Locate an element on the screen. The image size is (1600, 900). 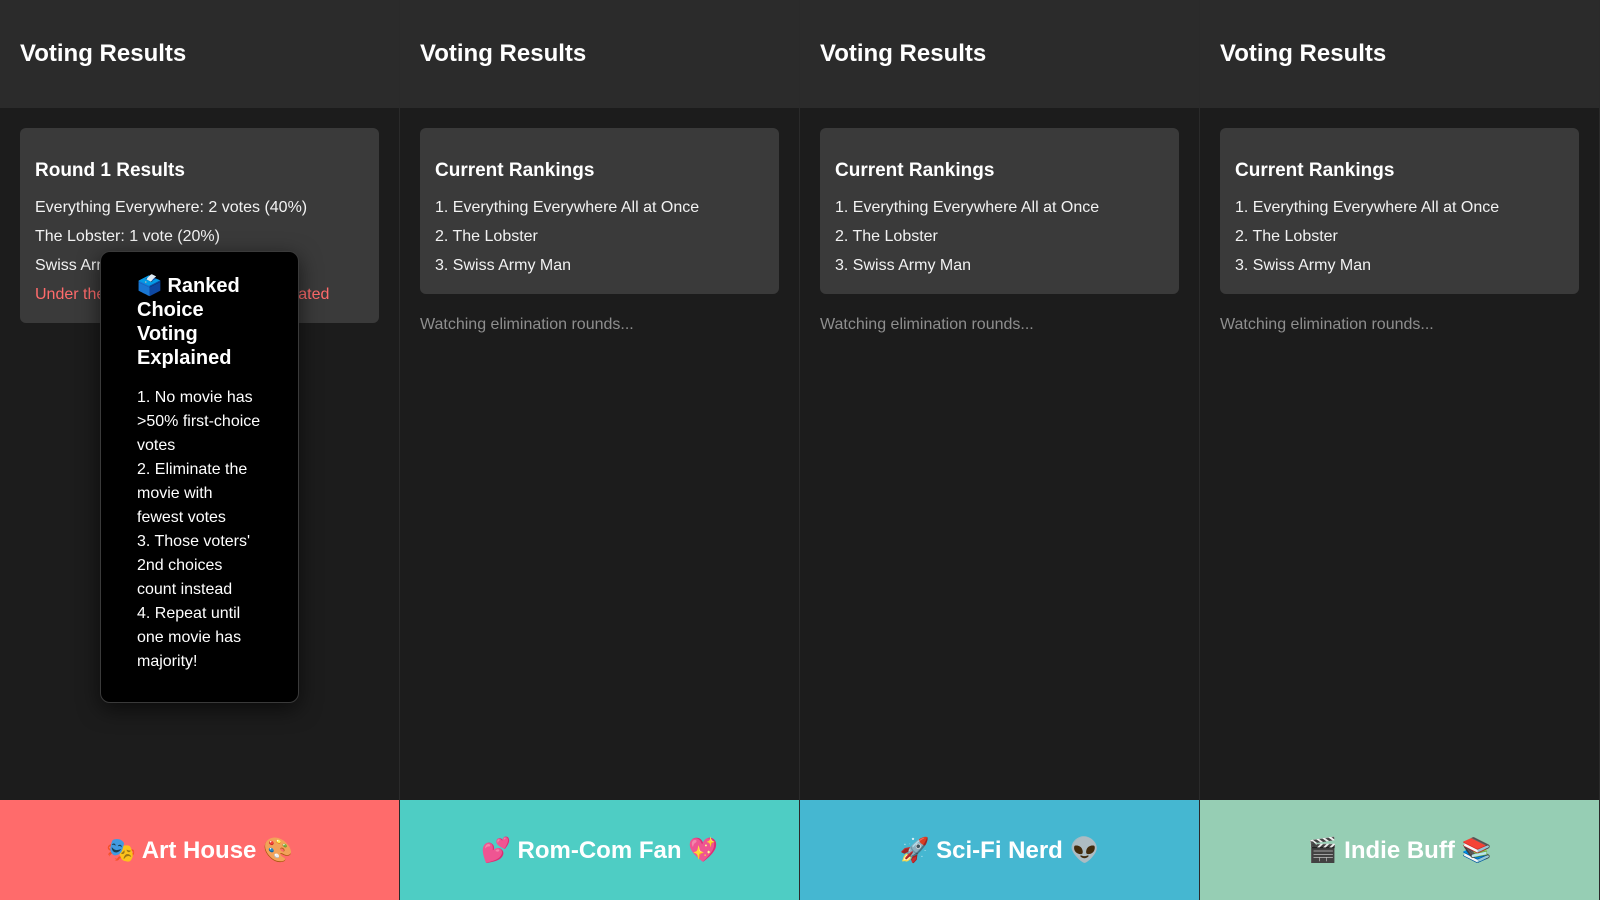
player-tab-art-house: 🎭 Art House 🎨 is located at coordinates (199, 850).